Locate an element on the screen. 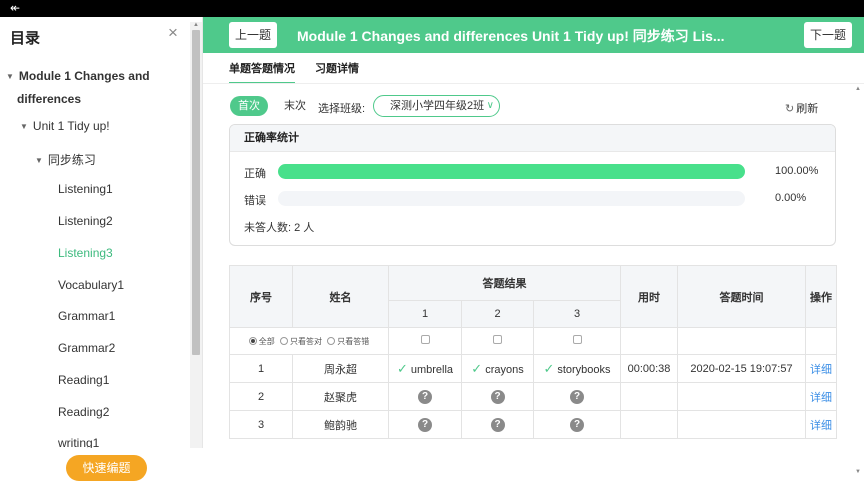  correct-label: 正确 is located at coordinates (255, 174).